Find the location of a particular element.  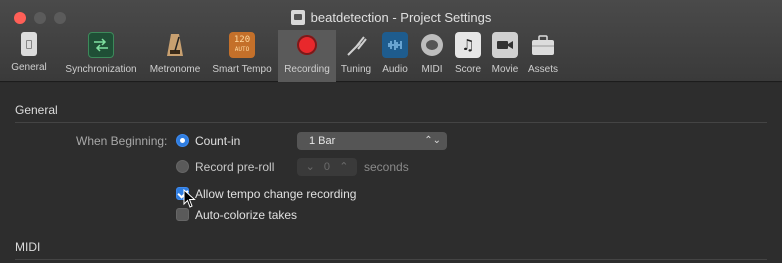

tab-audio: Audio is located at coordinates (395, 56).